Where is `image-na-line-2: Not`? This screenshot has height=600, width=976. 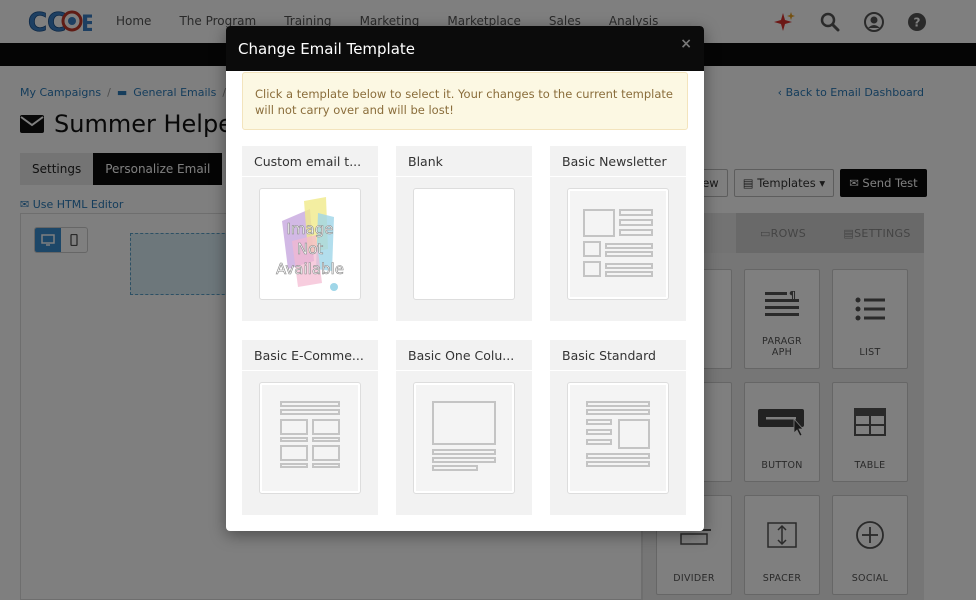 image-na-line-2: Not is located at coordinates (310, 249).